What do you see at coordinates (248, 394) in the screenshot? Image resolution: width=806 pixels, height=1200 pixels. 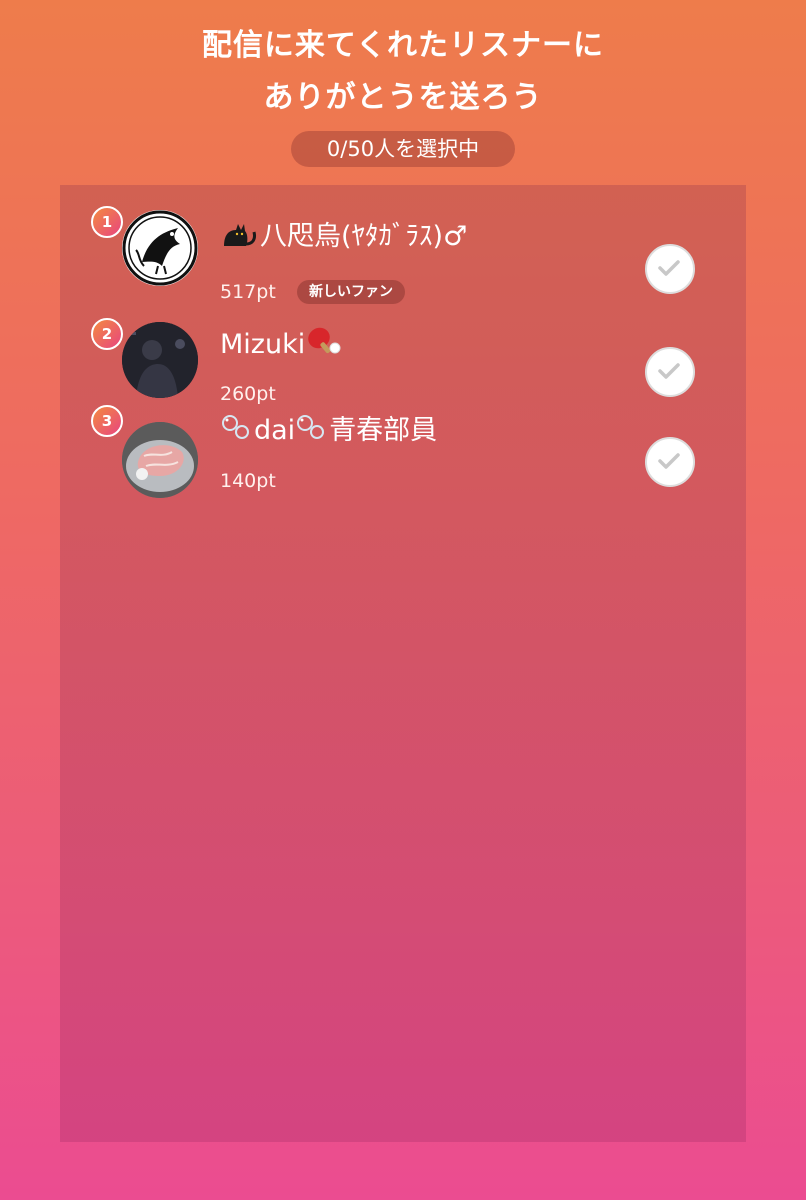 I see `listener-points: 260pt` at bounding box center [248, 394].